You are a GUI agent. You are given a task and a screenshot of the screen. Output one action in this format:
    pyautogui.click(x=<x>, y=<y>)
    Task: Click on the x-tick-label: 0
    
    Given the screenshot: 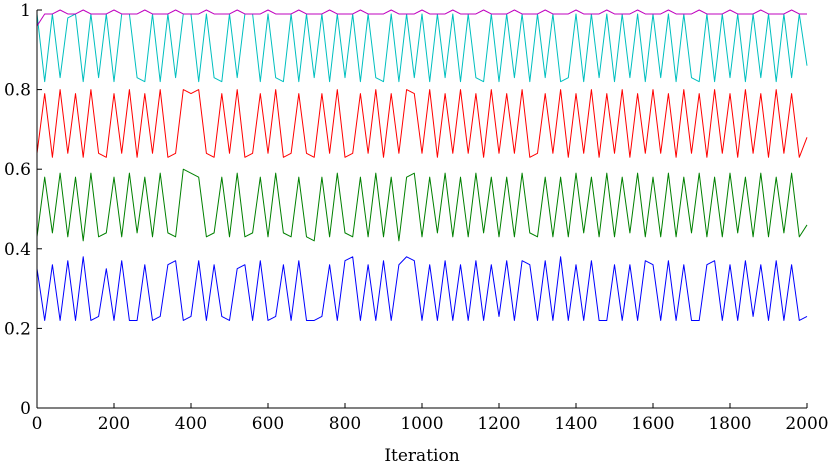 What is the action you would take?
    pyautogui.click(x=37, y=424)
    